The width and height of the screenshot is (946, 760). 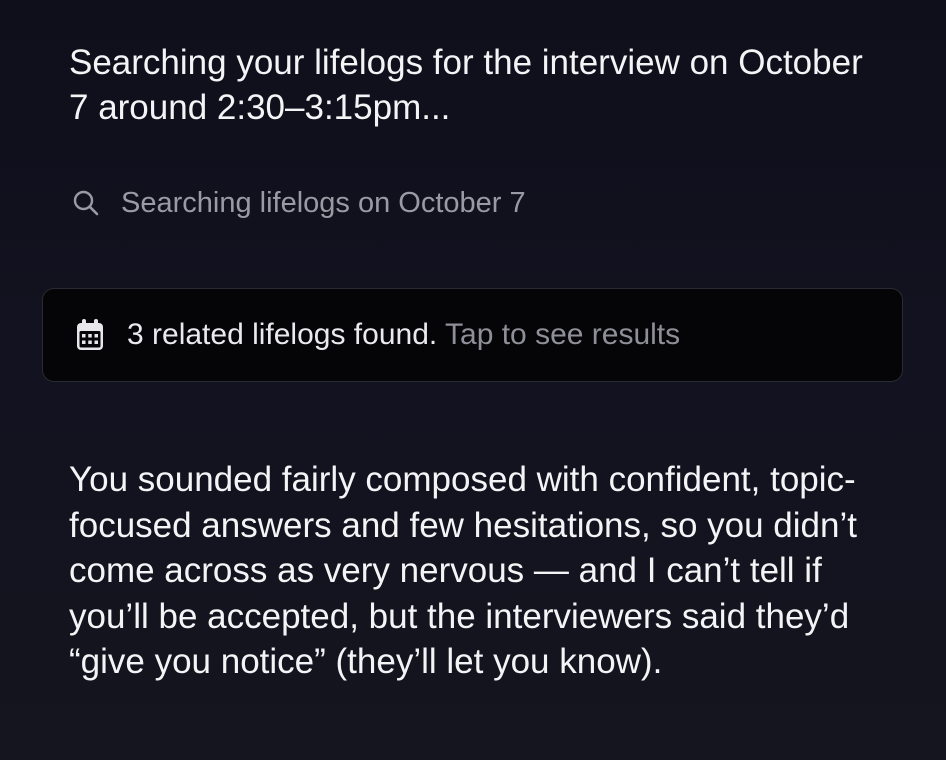 I want to click on see-results-link: Tap to see results, so click(x=562, y=334).